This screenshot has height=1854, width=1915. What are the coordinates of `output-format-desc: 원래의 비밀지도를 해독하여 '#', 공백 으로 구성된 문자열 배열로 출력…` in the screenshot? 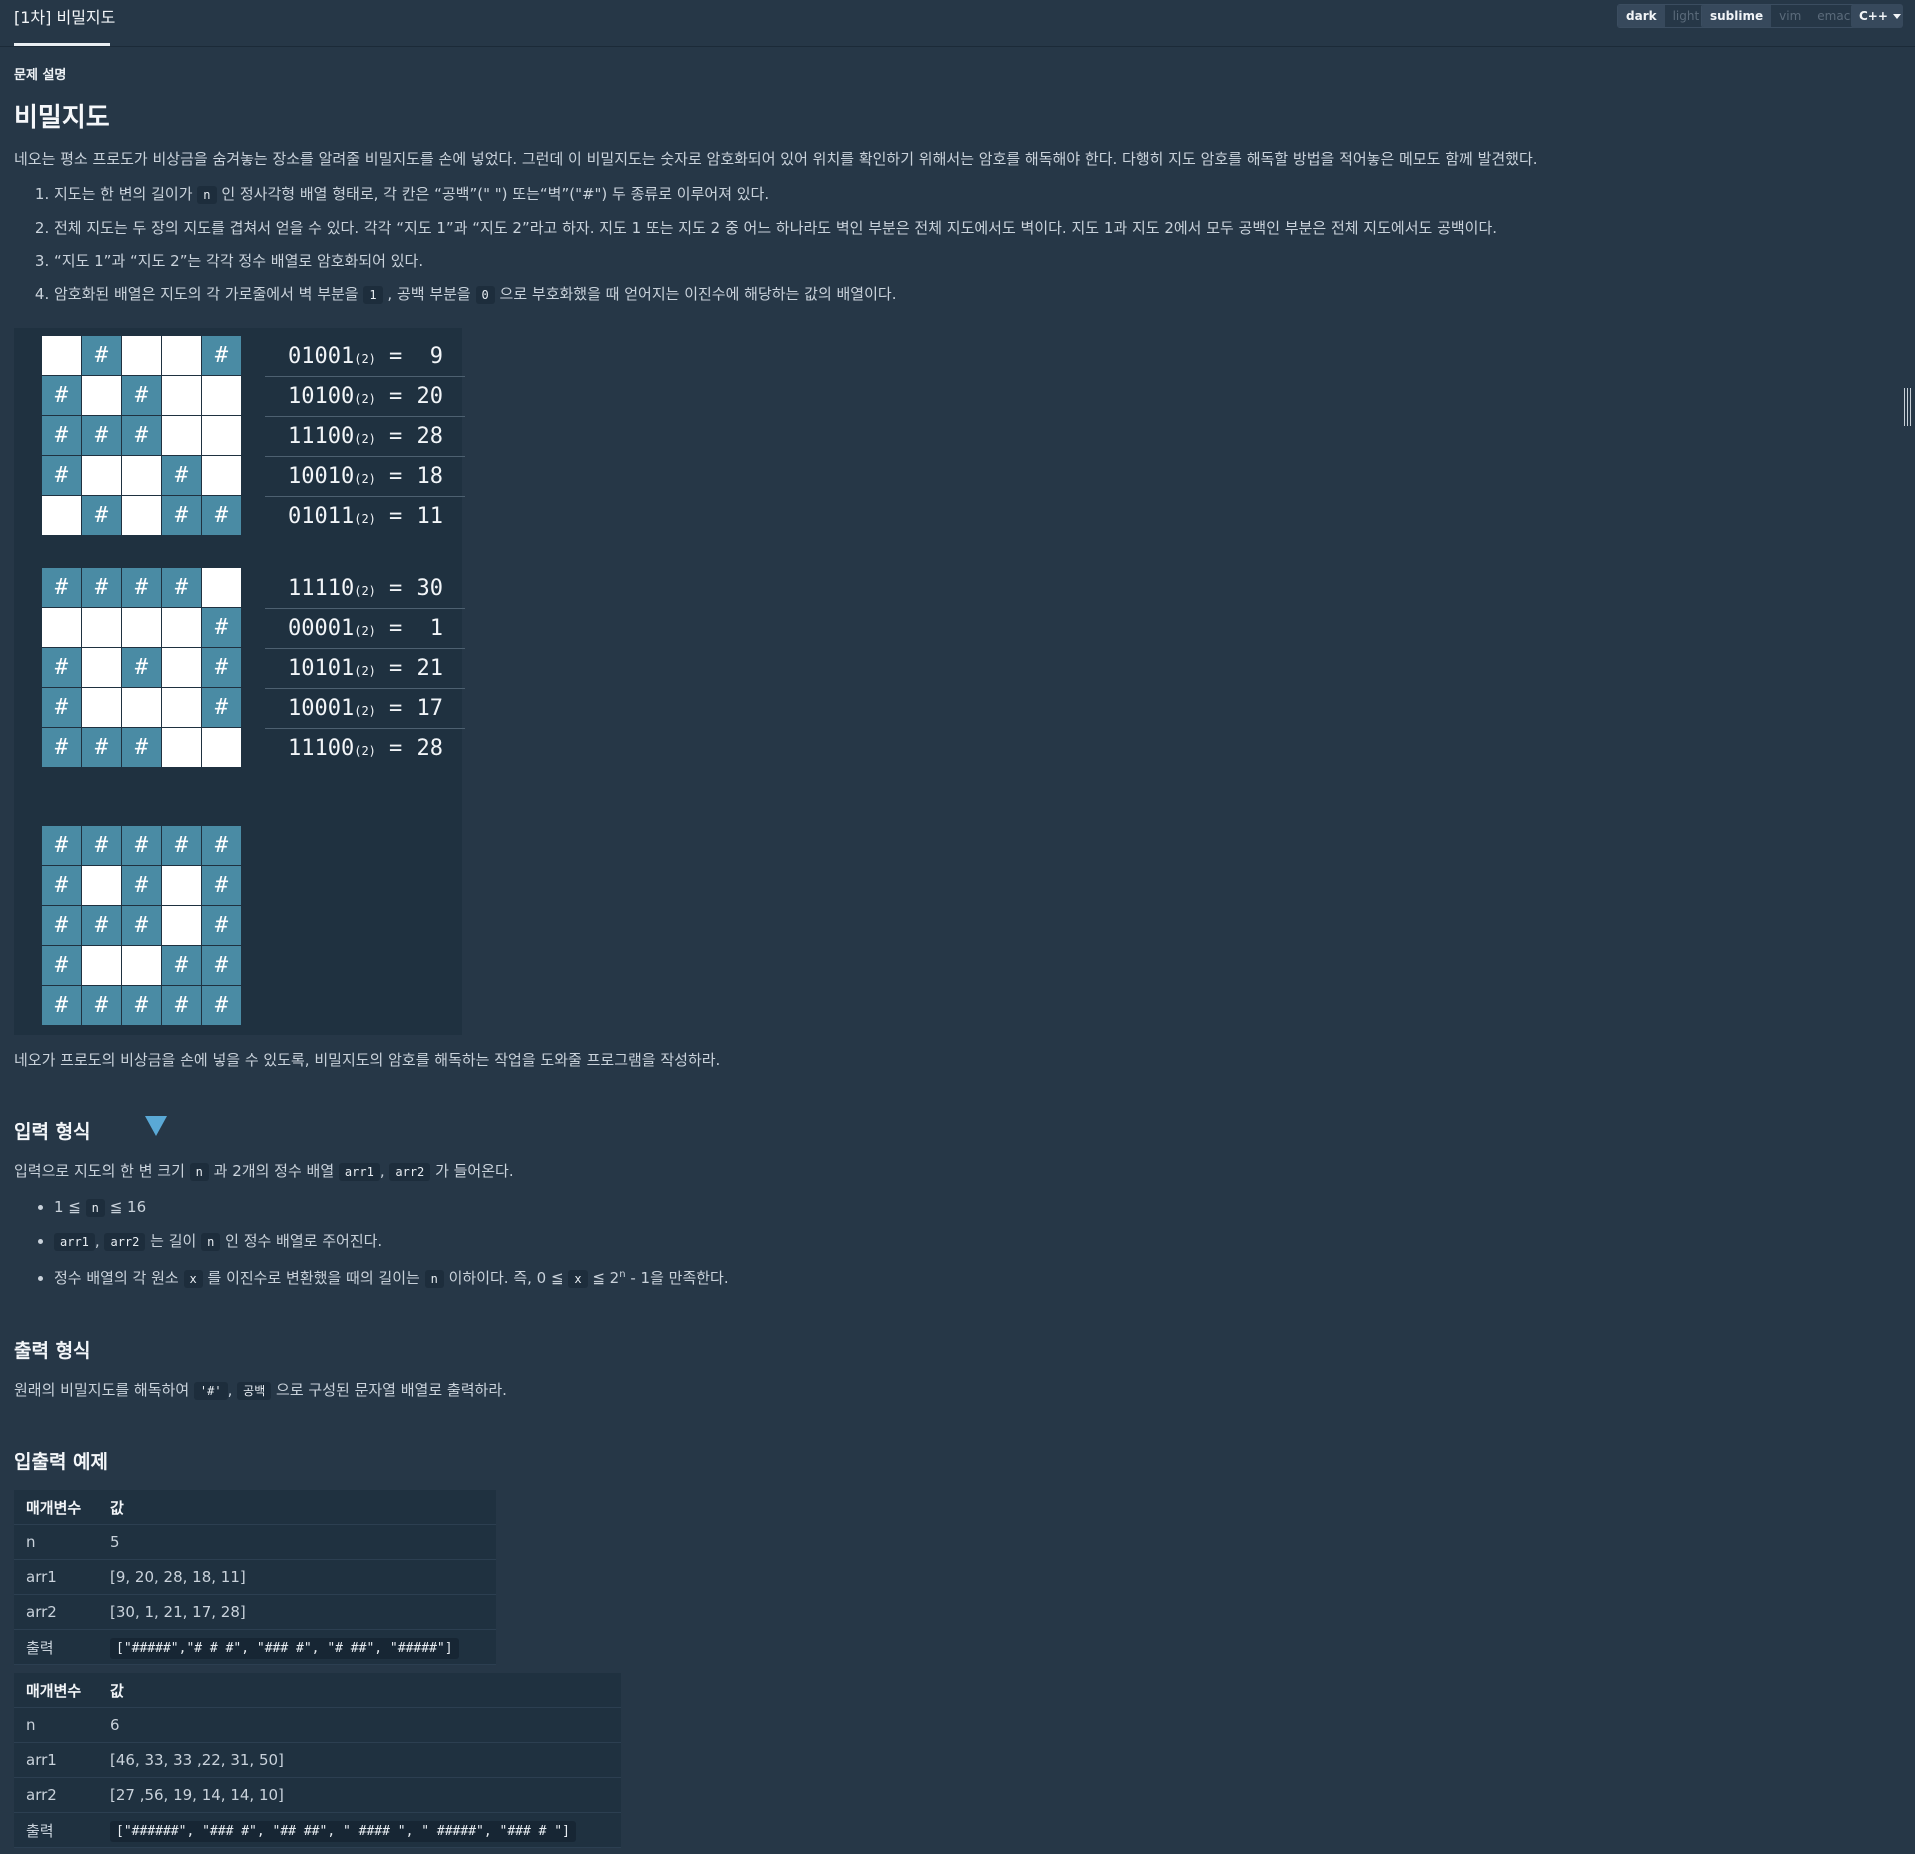 It's located at (260, 1390).